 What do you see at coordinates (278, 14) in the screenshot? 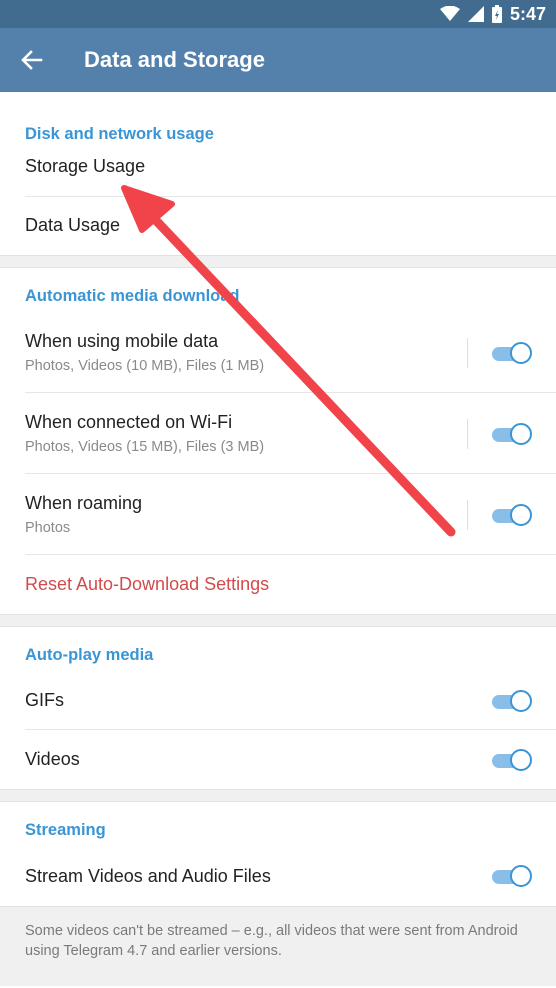
I see `status-bar: 5:47` at bounding box center [278, 14].